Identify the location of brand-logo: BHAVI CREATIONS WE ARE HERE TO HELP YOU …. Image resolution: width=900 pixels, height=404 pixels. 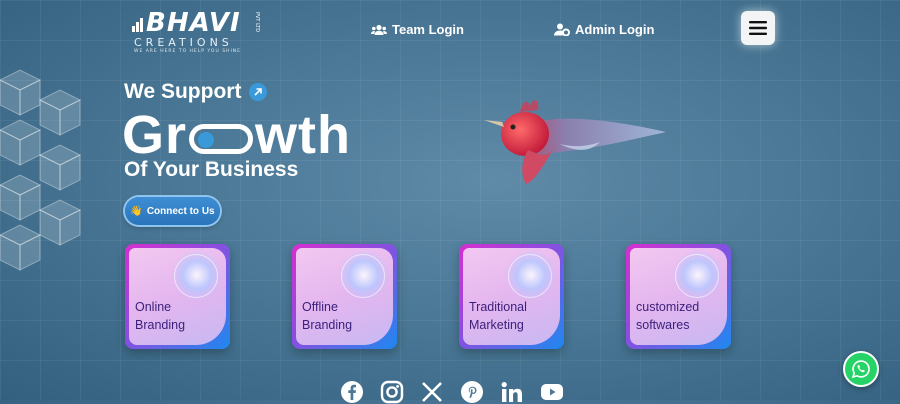
(197, 32).